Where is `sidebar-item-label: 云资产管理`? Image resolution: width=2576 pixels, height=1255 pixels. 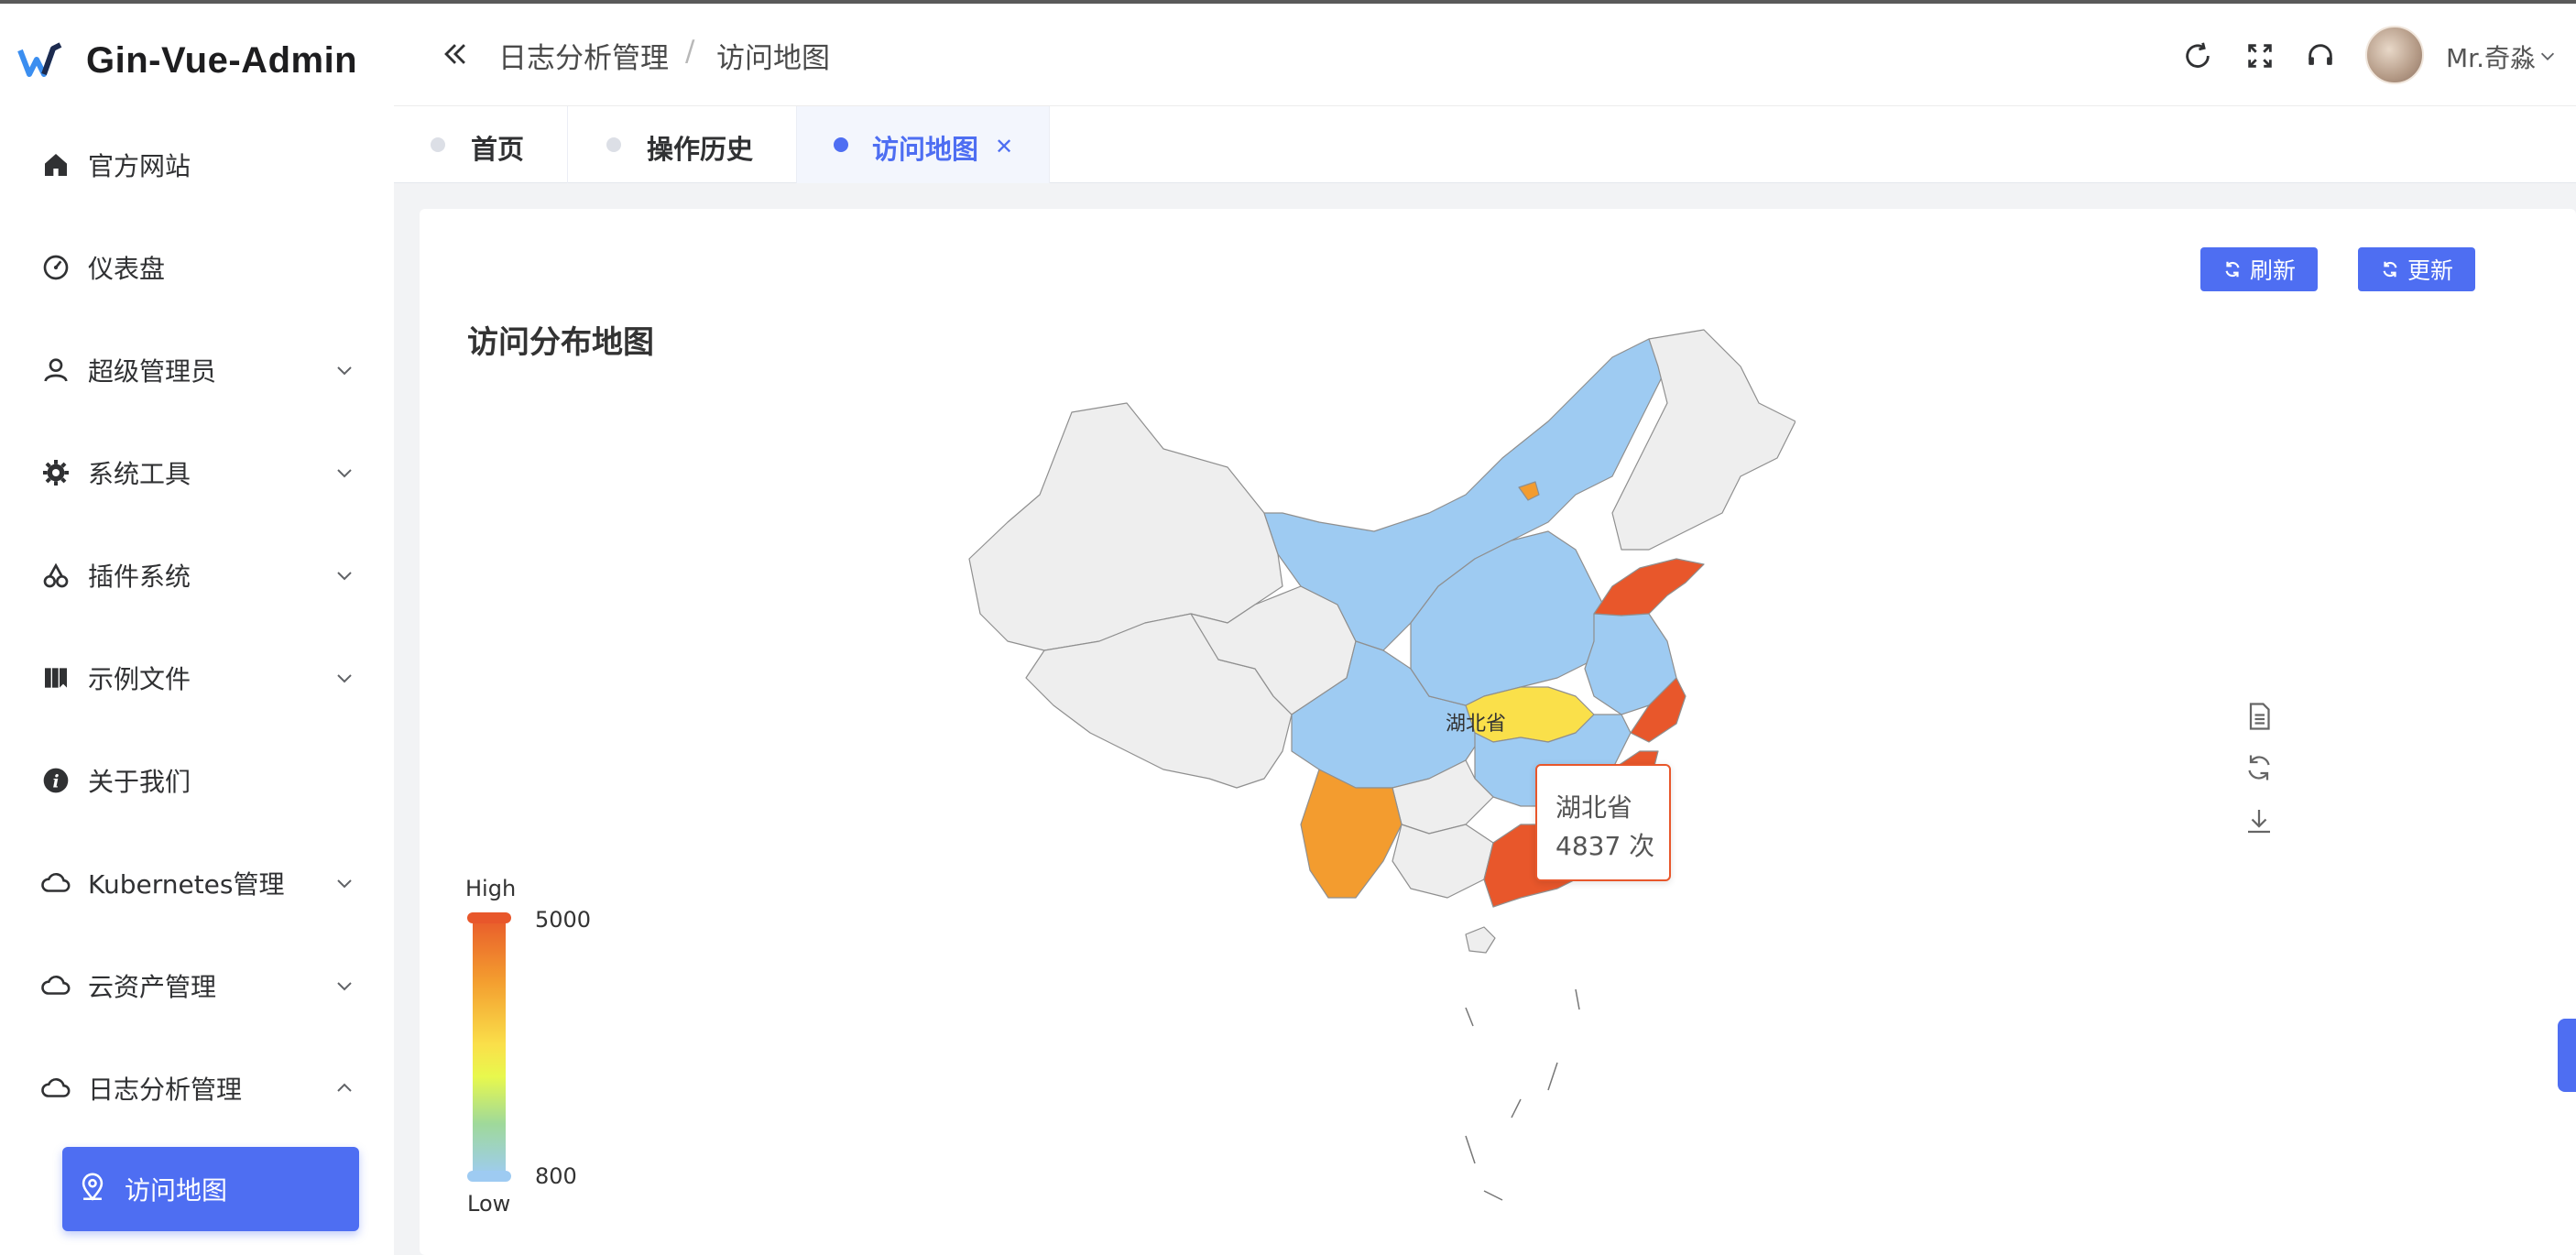
sidebar-item-label: 云资产管理 is located at coordinates (153, 987).